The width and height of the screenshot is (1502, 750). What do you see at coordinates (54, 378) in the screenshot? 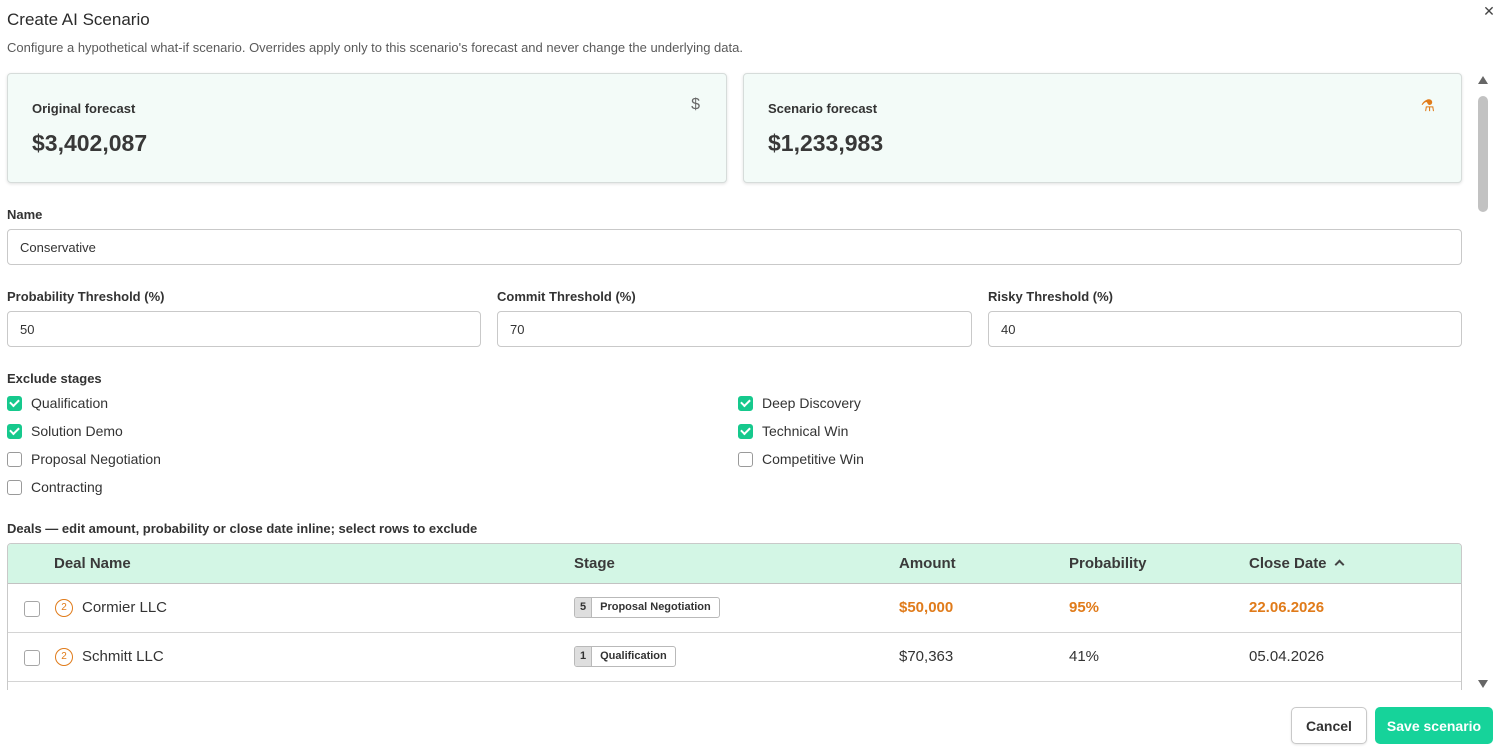
I see `exclude-stages-label: Exclude stages` at bounding box center [54, 378].